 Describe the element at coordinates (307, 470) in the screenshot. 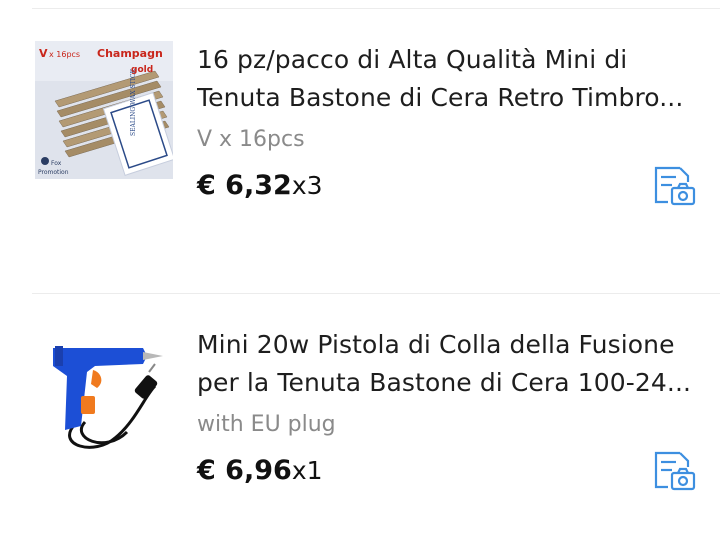

I see `quantity: x1` at that location.